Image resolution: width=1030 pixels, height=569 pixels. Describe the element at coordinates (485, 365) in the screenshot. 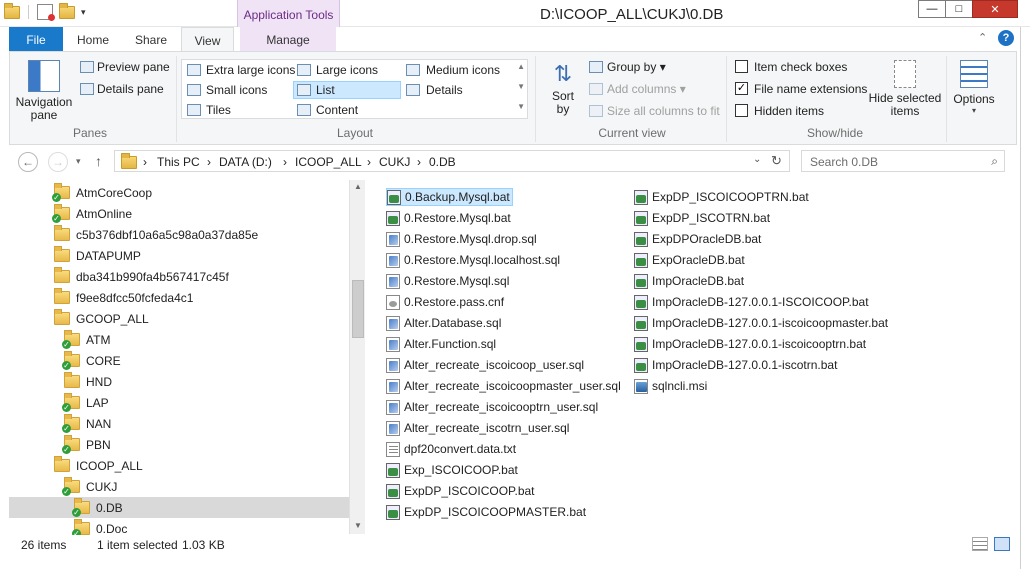

I see `file-item: Alter_recreate_iscoicoop_user.sql` at that location.